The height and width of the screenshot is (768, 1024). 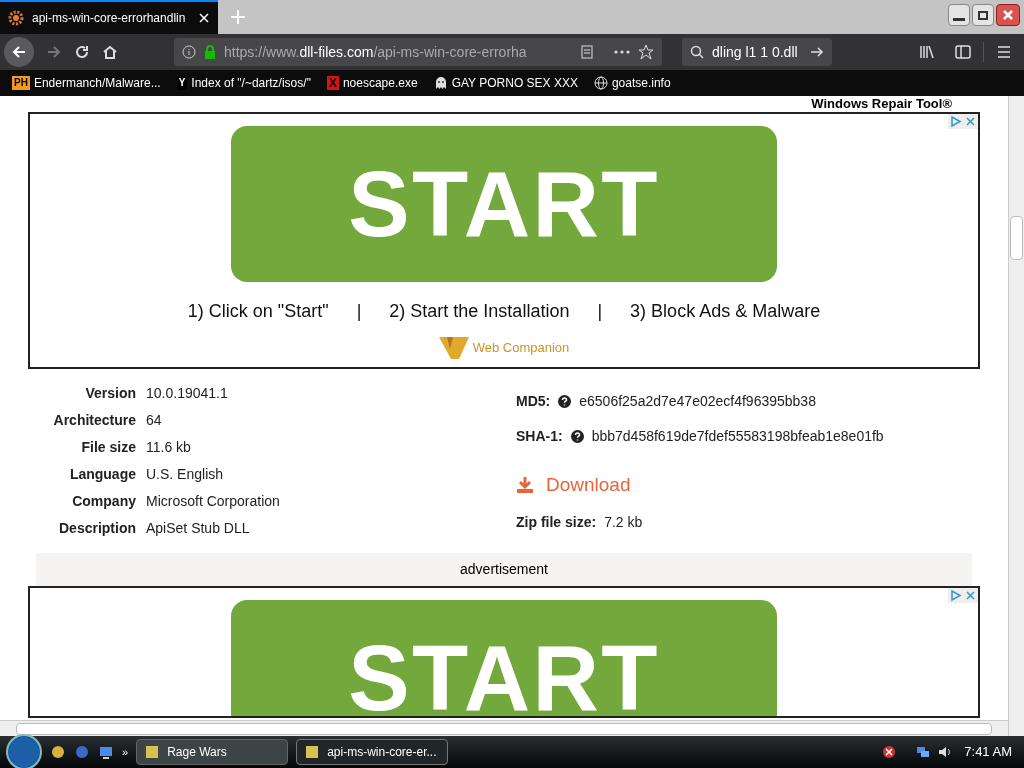 What do you see at coordinates (154, 420) in the screenshot?
I see `detail-value: 64` at bounding box center [154, 420].